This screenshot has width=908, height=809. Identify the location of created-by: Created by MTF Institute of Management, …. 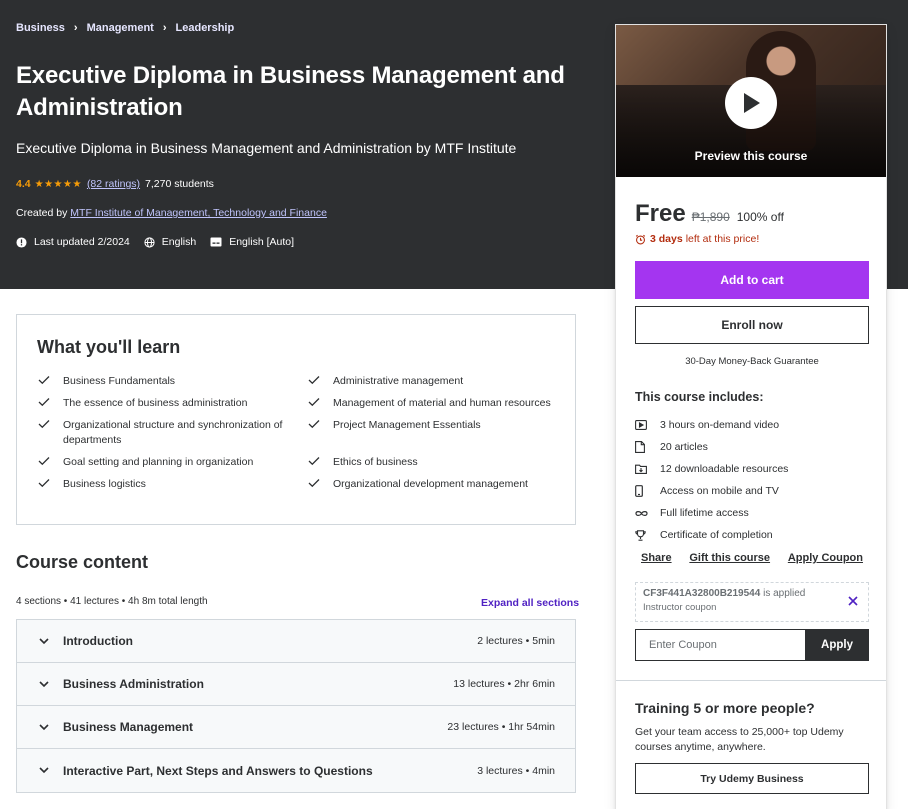
(171, 213).